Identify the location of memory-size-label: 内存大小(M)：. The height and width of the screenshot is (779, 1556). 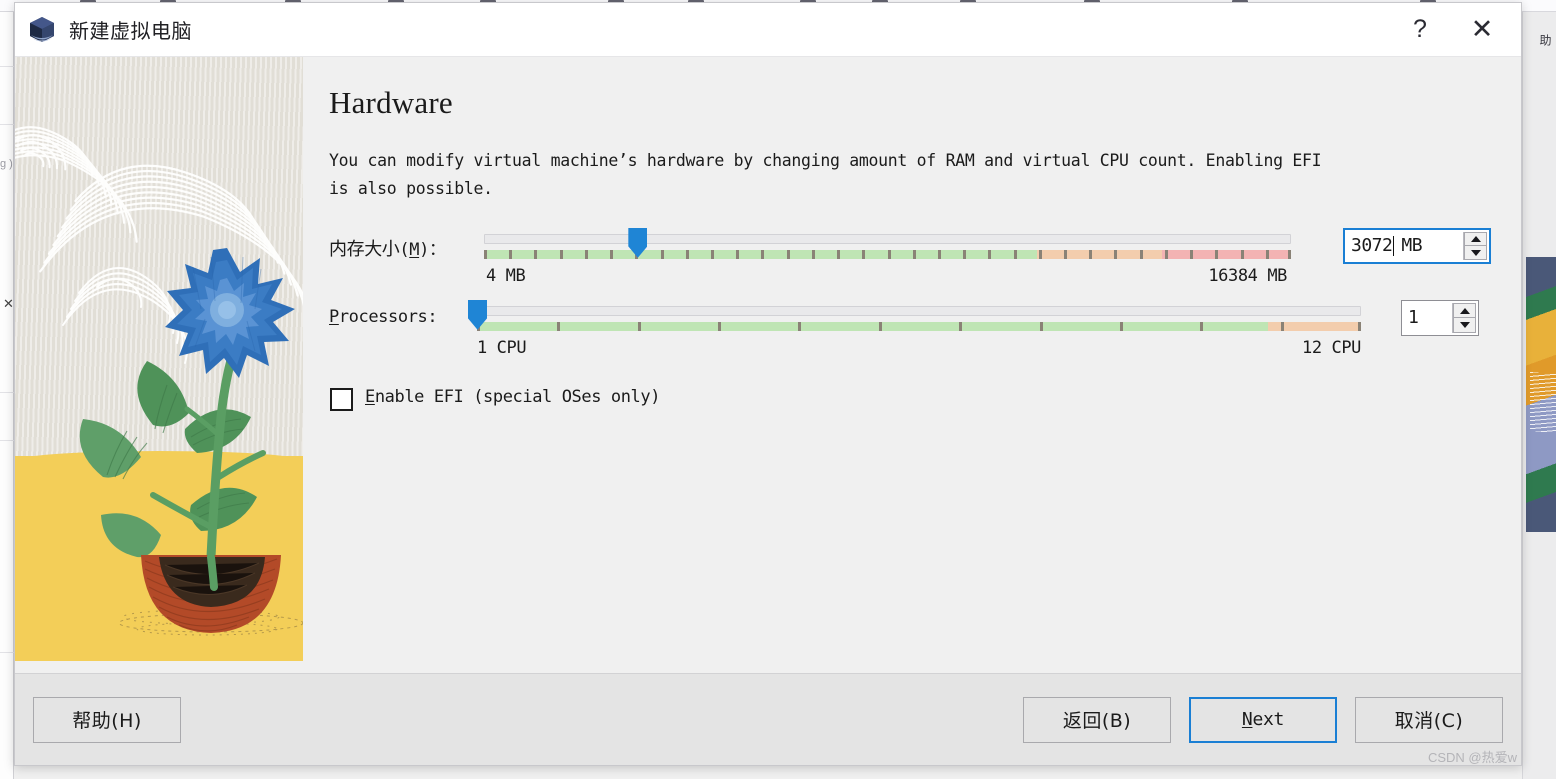
(387, 249).